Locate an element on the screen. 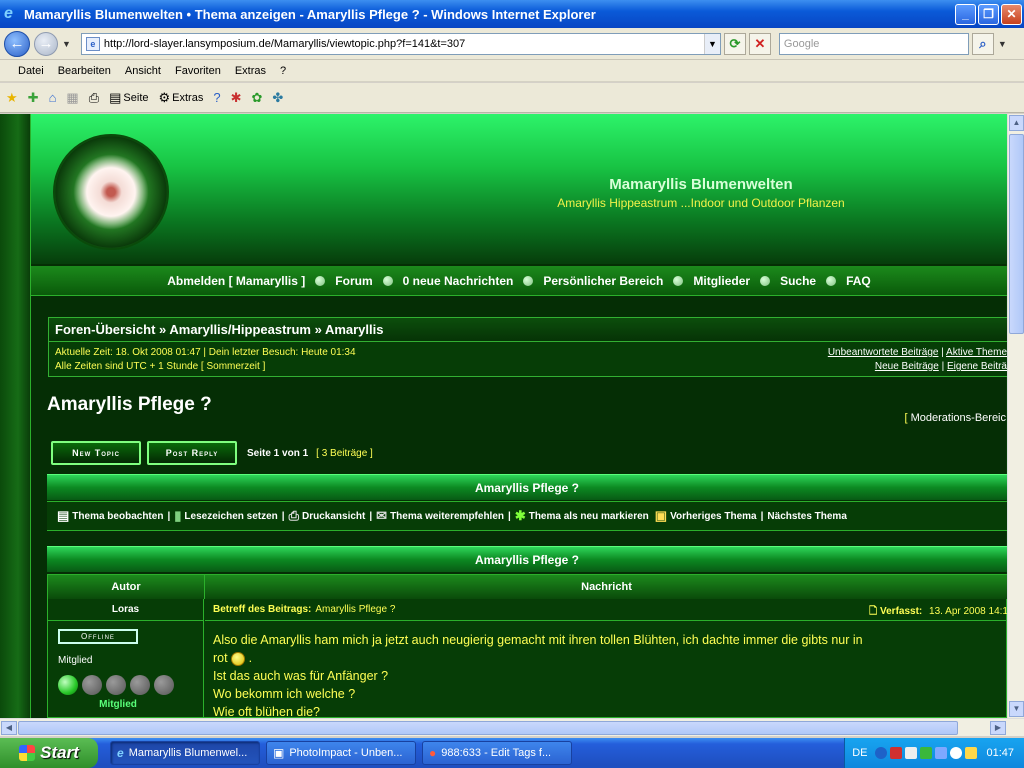  search-dropdown-icon: ▼ is located at coordinates (1002, 44).